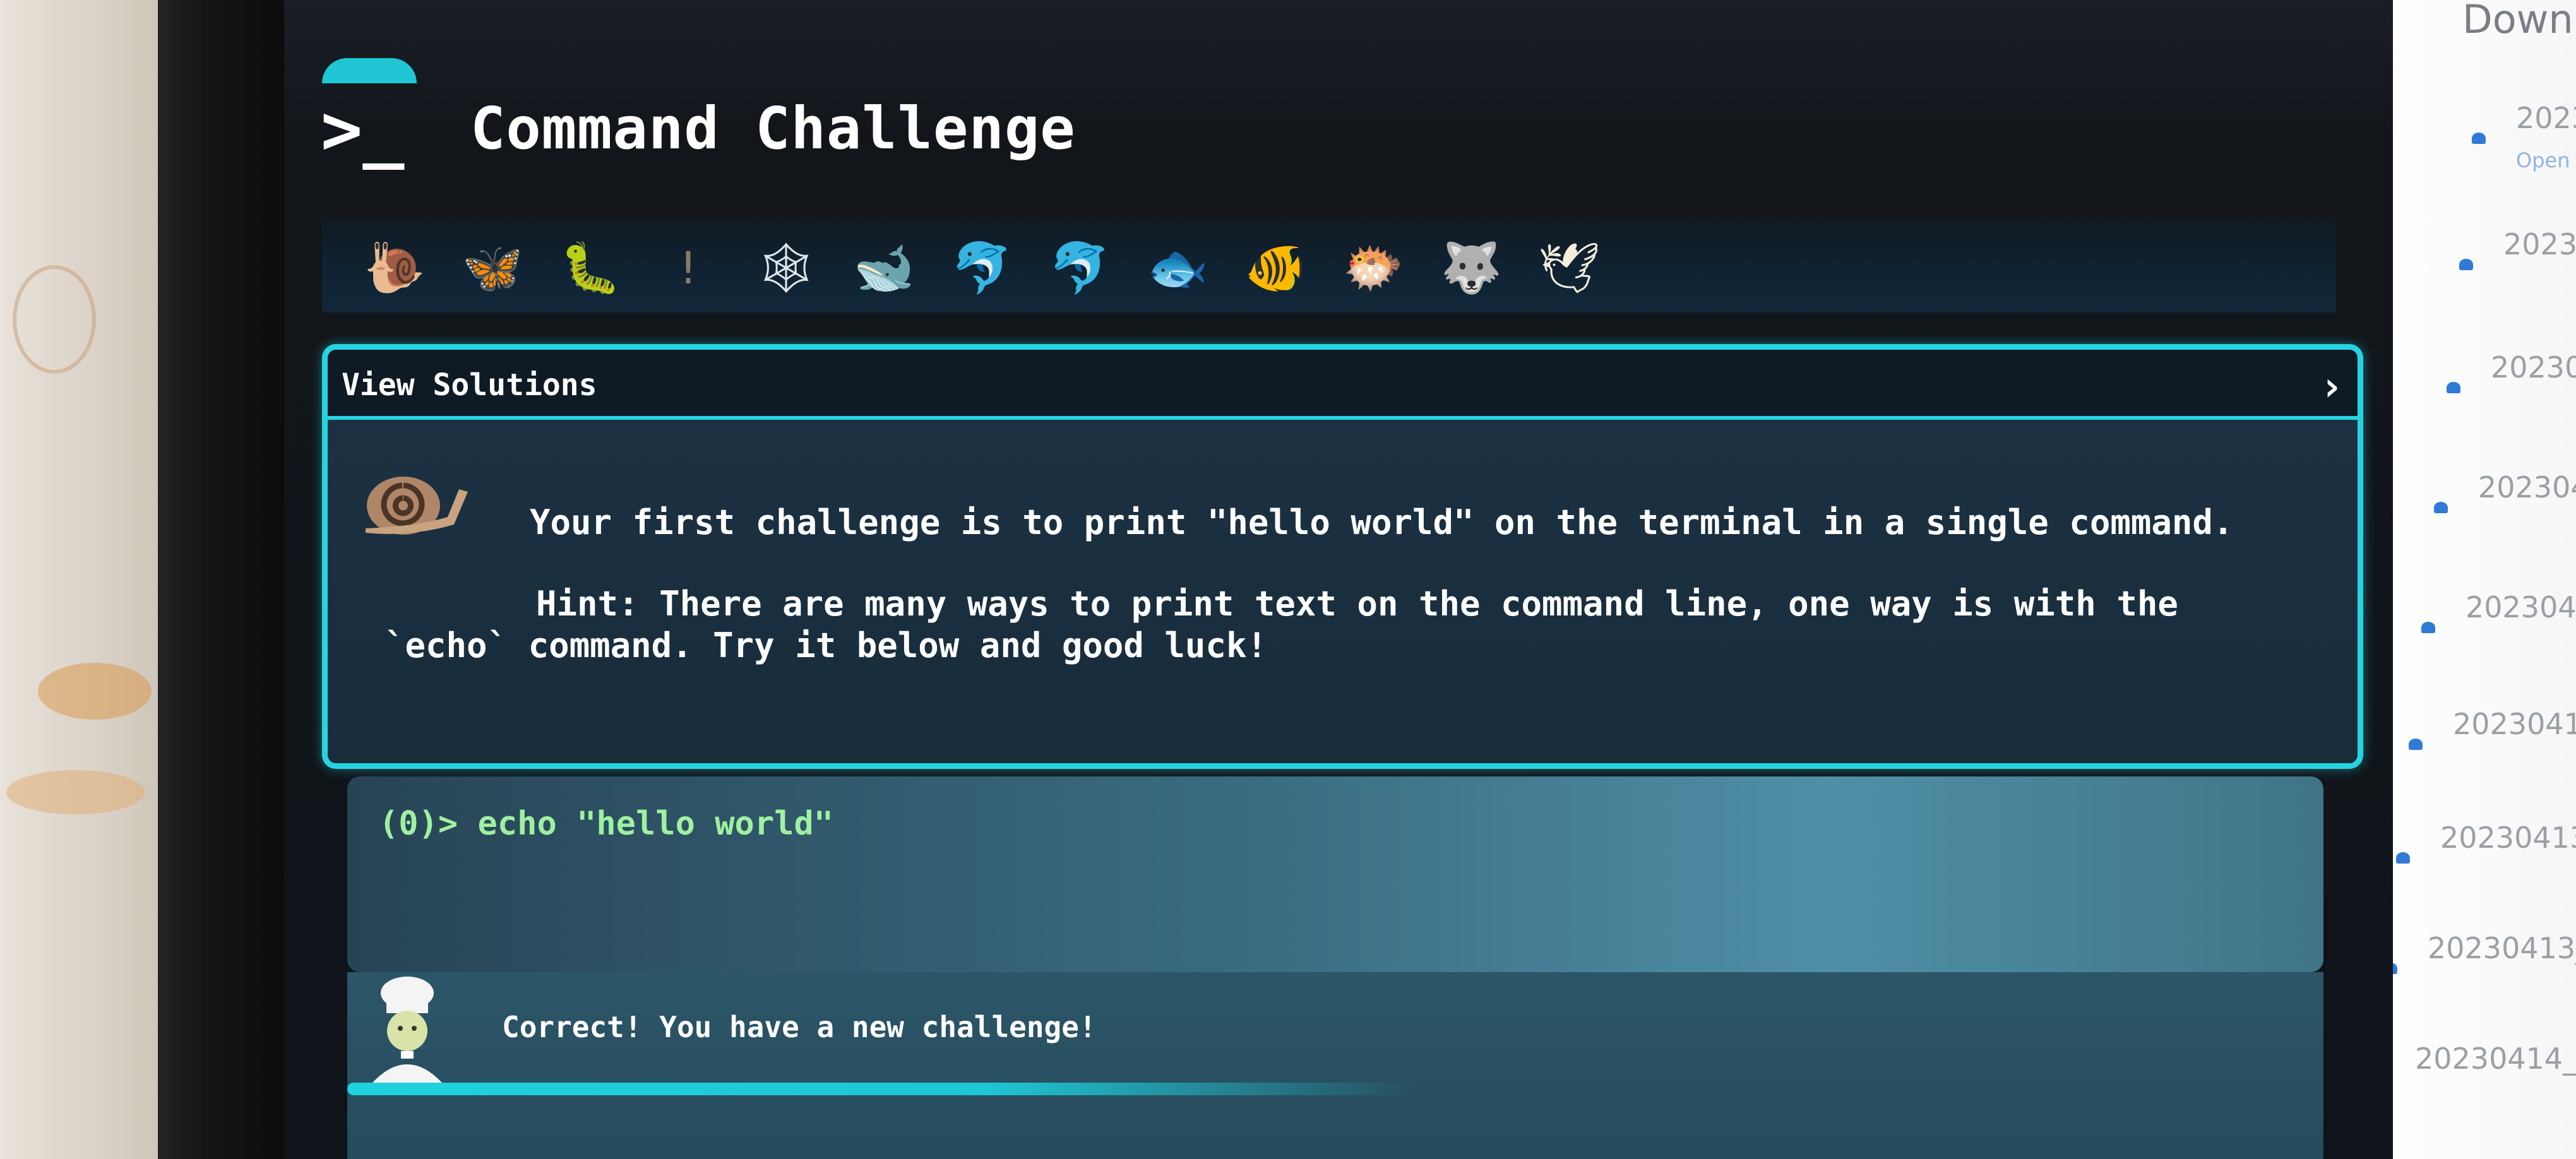 This screenshot has width=2576, height=1159. What do you see at coordinates (2508, 838) in the screenshot?
I see `download-item: 20230413_` at bounding box center [2508, 838].